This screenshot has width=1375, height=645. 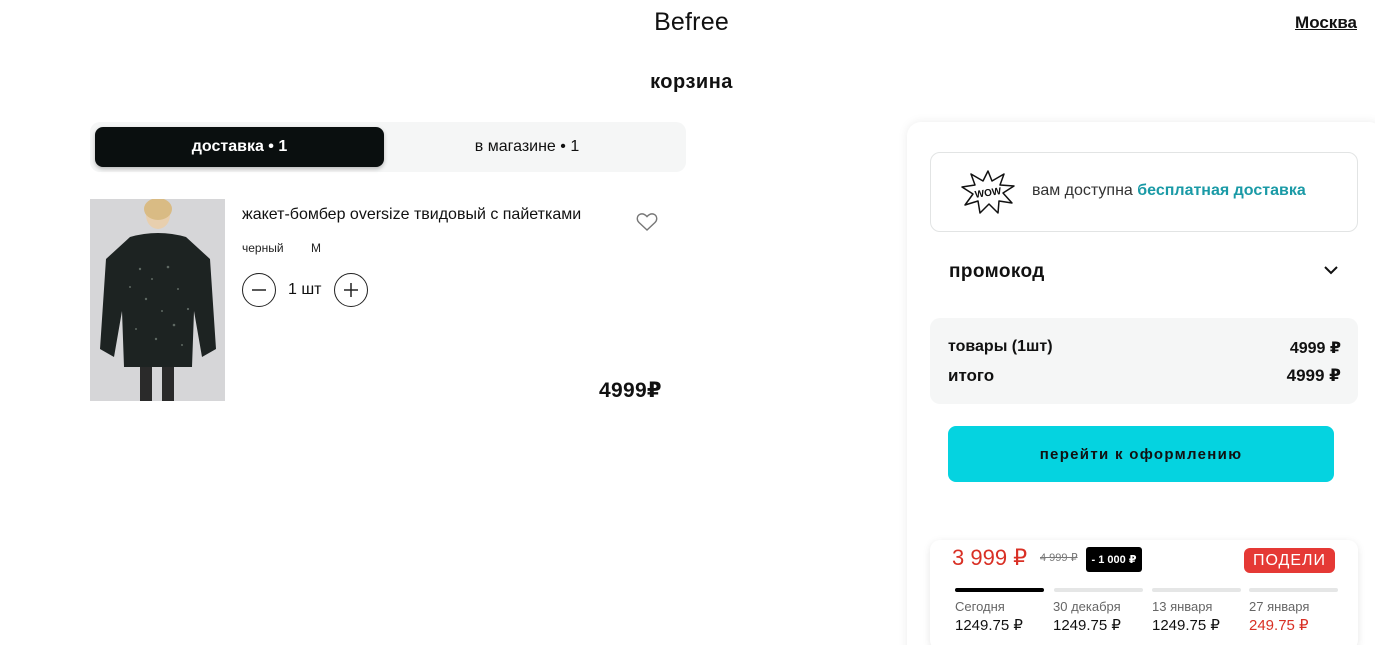 What do you see at coordinates (1221, 190) in the screenshot?
I see `free-delivery-highlight: бесплатная доставка` at bounding box center [1221, 190].